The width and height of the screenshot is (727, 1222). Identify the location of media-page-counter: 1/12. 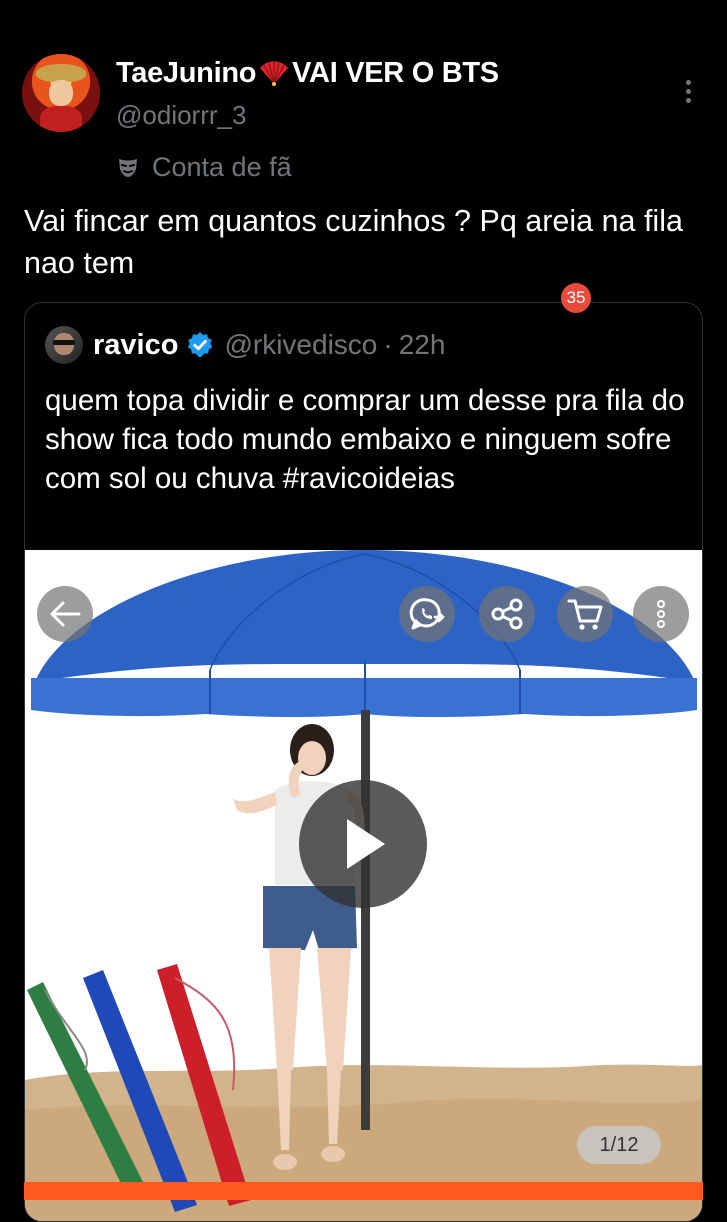
(619, 1145).